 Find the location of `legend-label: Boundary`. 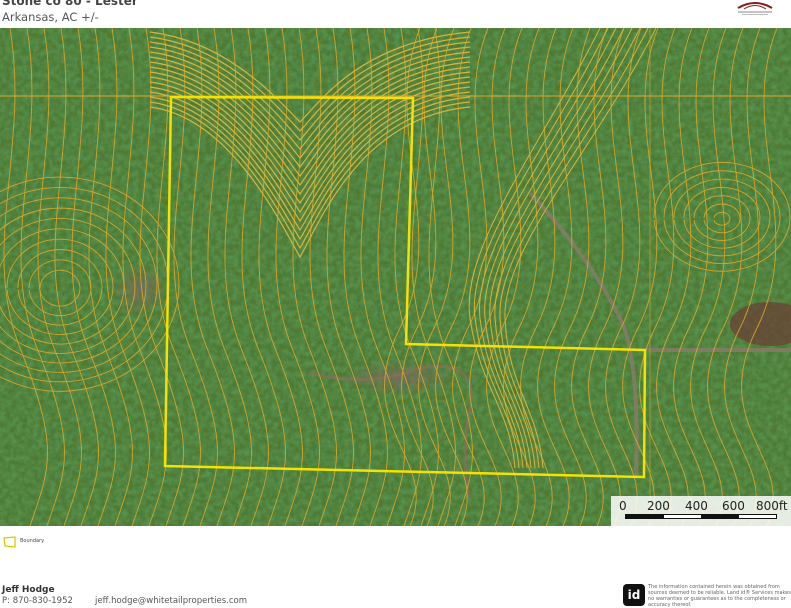

legend-label: Boundary is located at coordinates (32, 541).